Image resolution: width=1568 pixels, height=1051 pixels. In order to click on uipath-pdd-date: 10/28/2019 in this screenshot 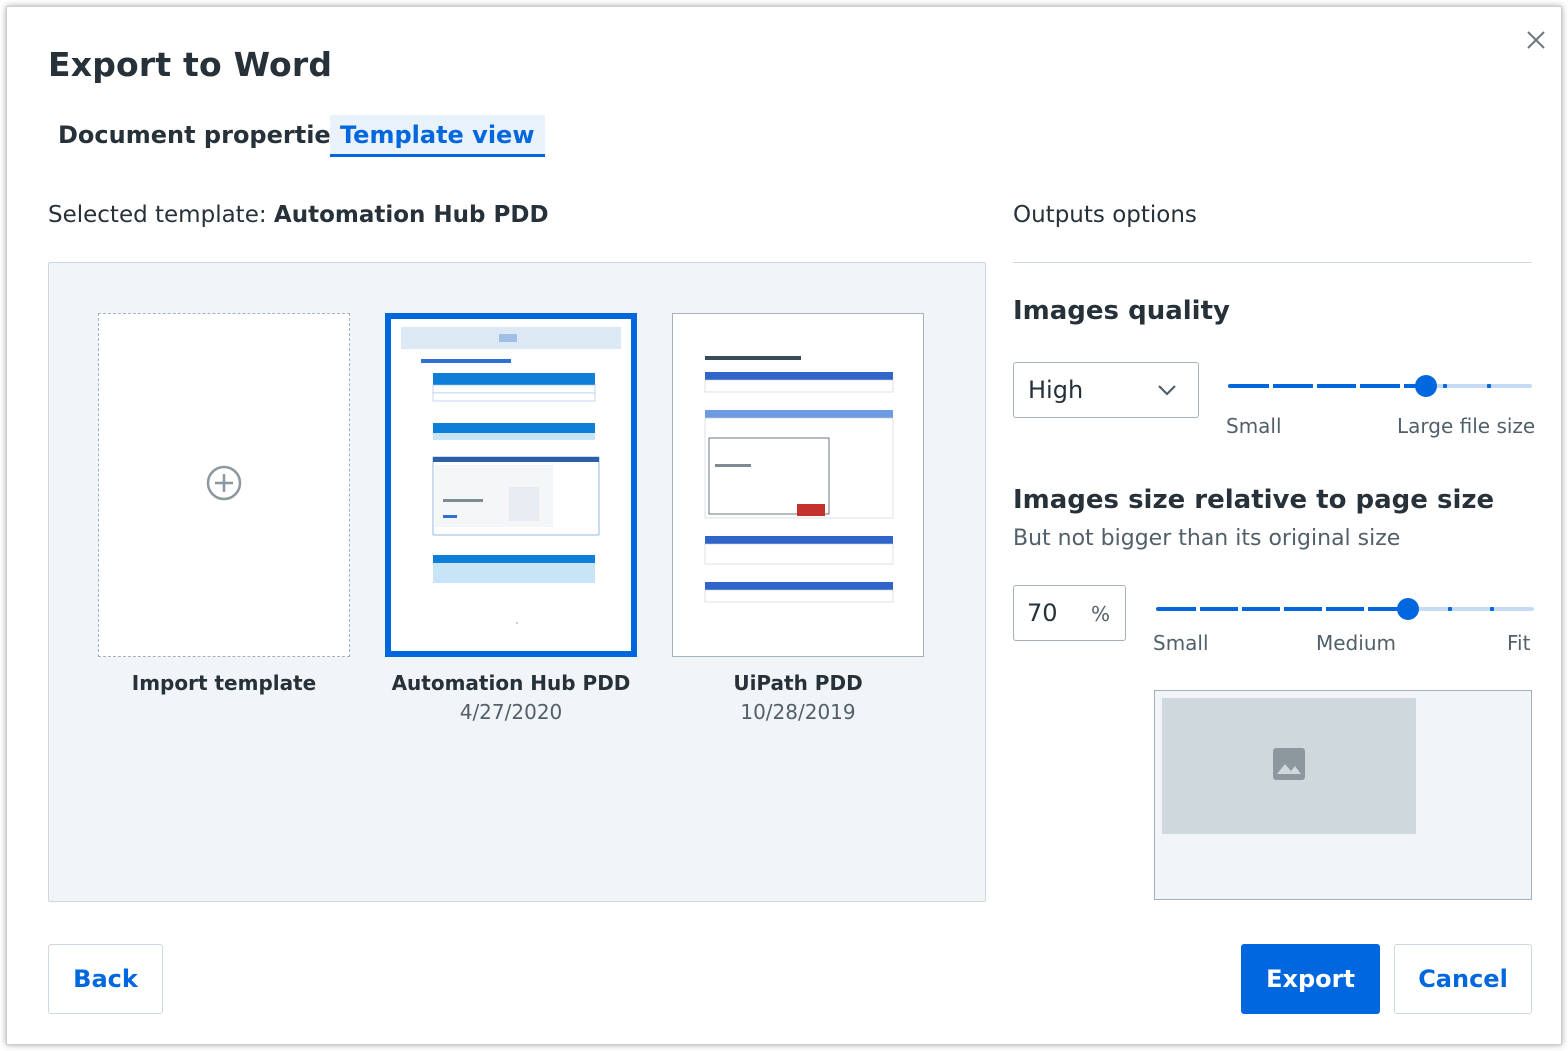, I will do `click(798, 712)`.